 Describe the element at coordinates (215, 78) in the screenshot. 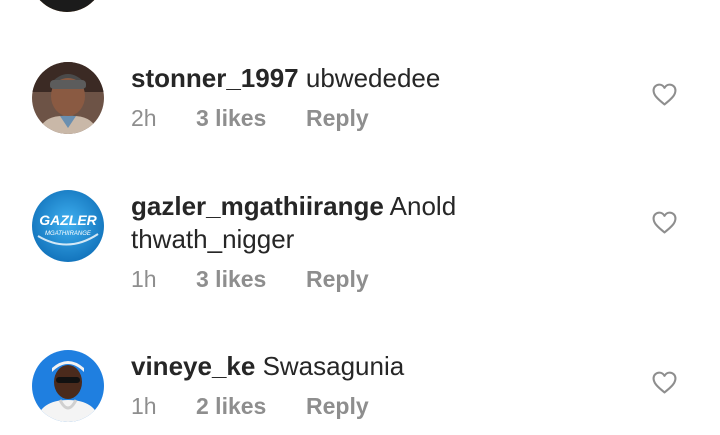

I see `username-link: stonner_1997` at that location.